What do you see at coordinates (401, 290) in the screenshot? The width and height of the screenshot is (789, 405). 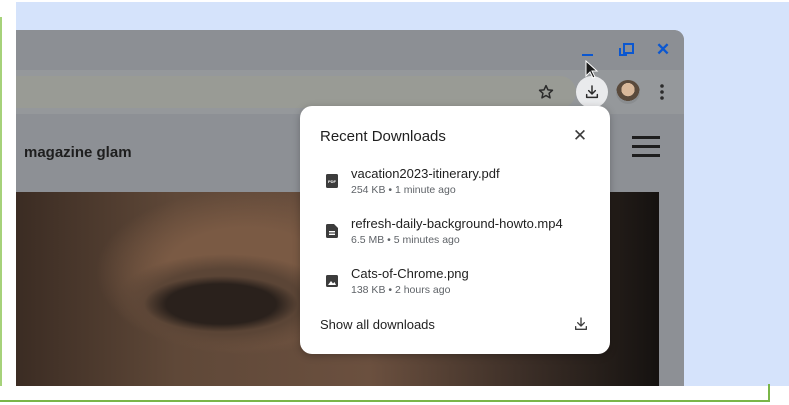 I see `download-item-meta: 138 KB • 2 hours ago` at bounding box center [401, 290].